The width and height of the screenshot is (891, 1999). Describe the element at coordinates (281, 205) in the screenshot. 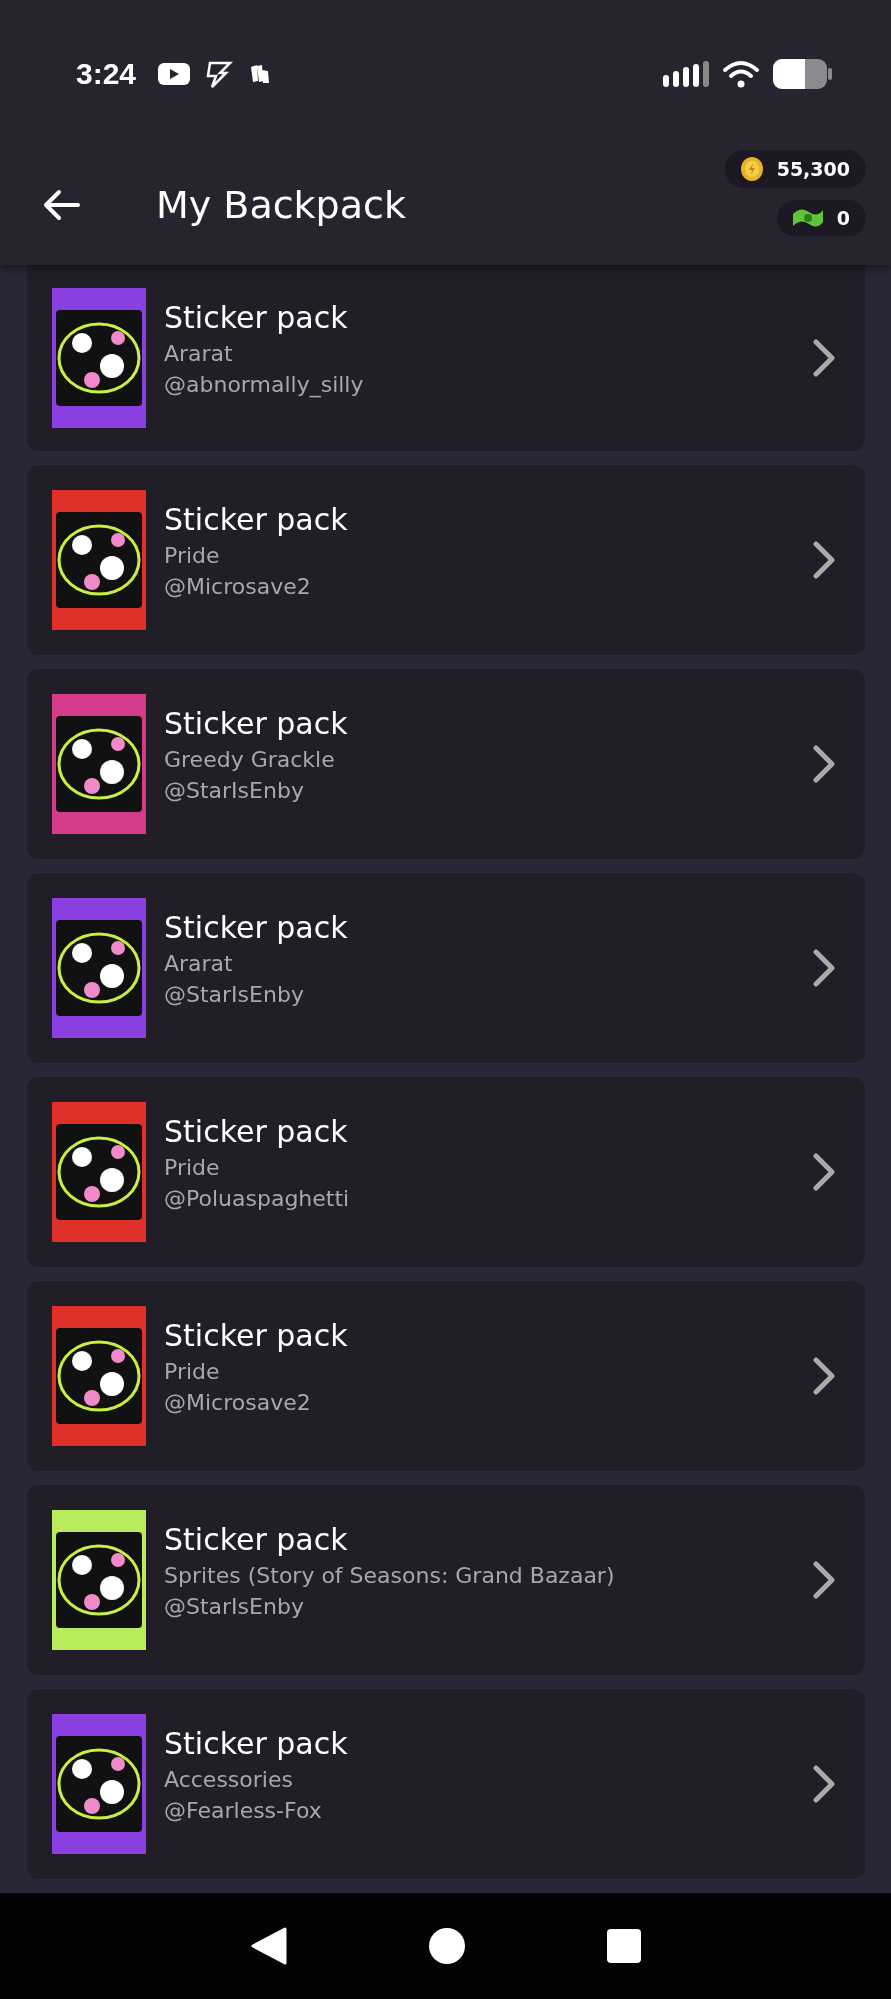

I see `page-title: My Backpack` at that location.